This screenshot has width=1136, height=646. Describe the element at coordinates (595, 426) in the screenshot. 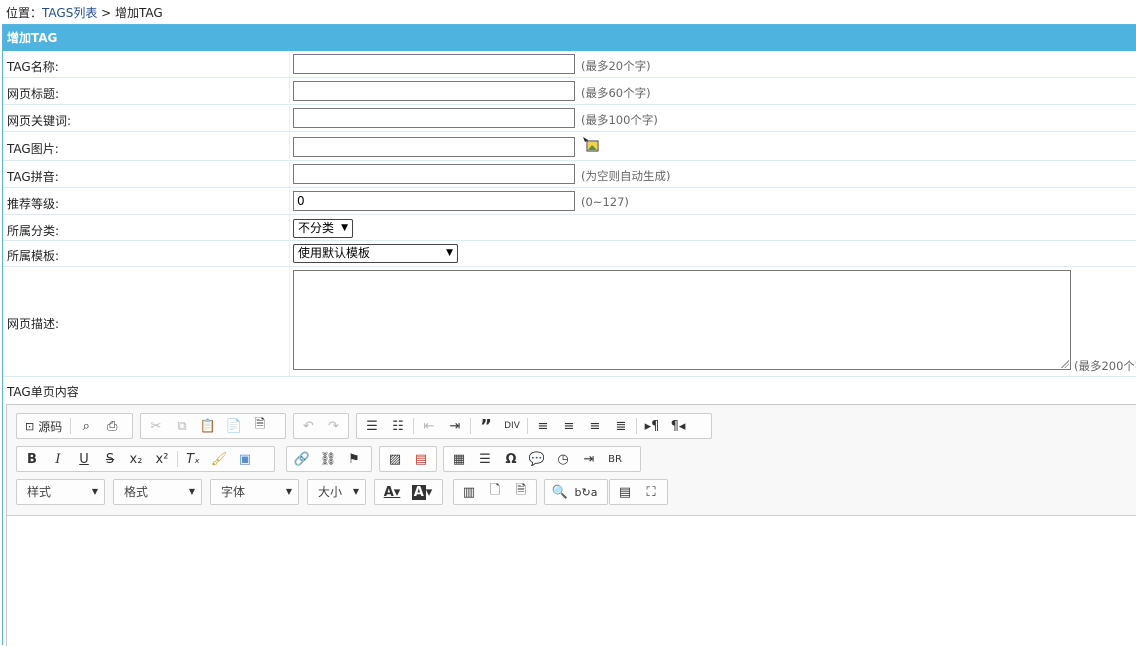

I see `align-right-icon: ≡` at that location.